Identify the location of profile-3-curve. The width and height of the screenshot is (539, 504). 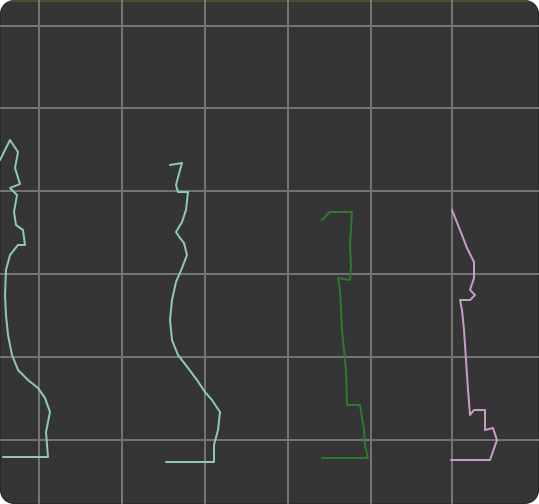
(345, 335).